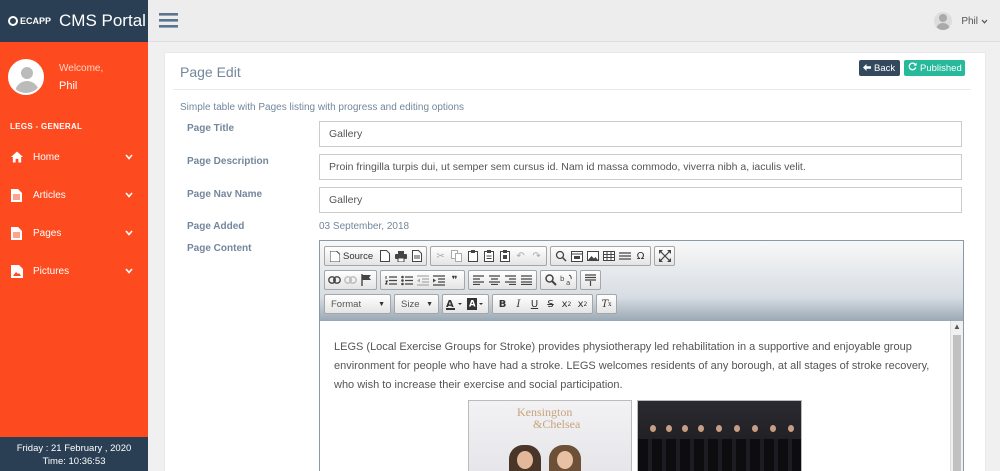 This screenshot has height=471, width=1000. I want to click on print-icon, so click(400, 256).